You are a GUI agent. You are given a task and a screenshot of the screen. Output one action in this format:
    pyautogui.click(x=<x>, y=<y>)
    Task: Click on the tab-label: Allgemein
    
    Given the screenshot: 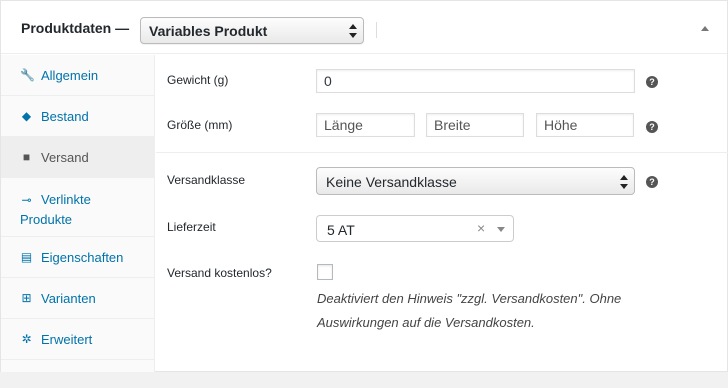 What is the action you would take?
    pyautogui.click(x=70, y=75)
    